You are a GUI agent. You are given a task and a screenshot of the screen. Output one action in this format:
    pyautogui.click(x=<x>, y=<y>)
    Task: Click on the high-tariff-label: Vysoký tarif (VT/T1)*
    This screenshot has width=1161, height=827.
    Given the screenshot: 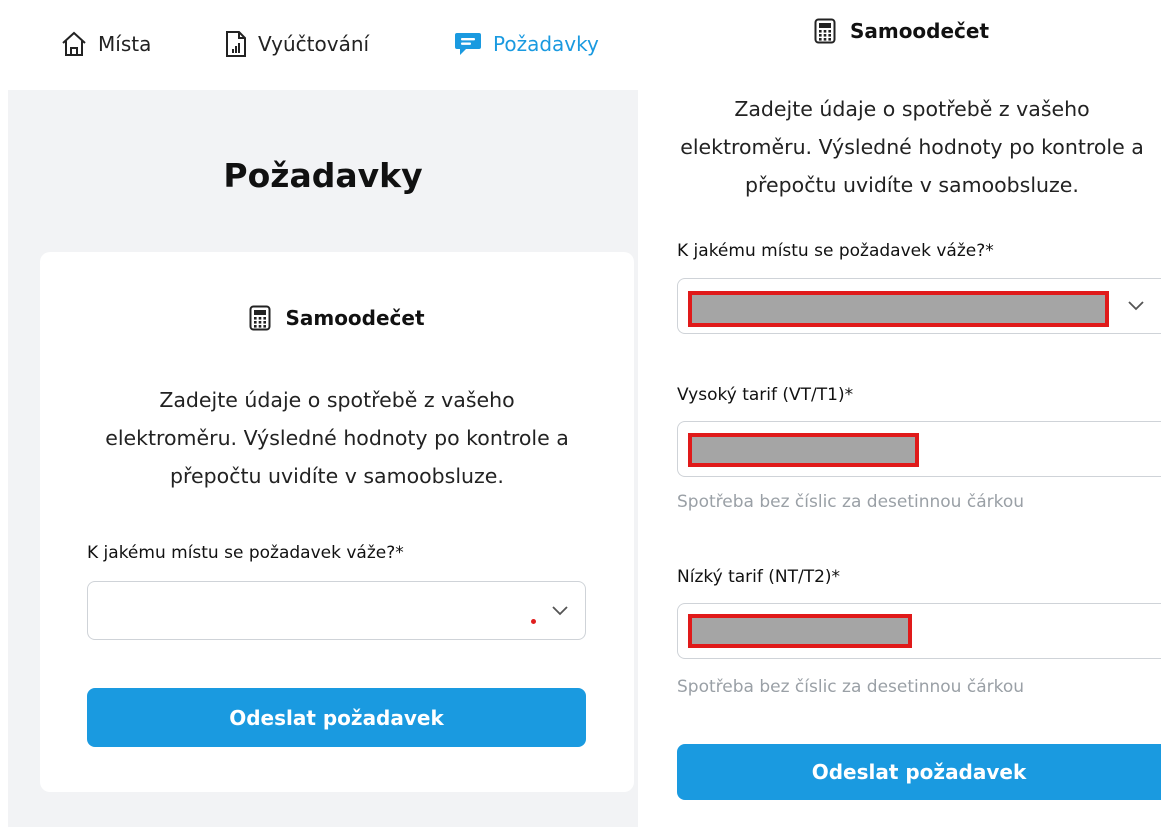 What is the action you would take?
    pyautogui.click(x=765, y=395)
    